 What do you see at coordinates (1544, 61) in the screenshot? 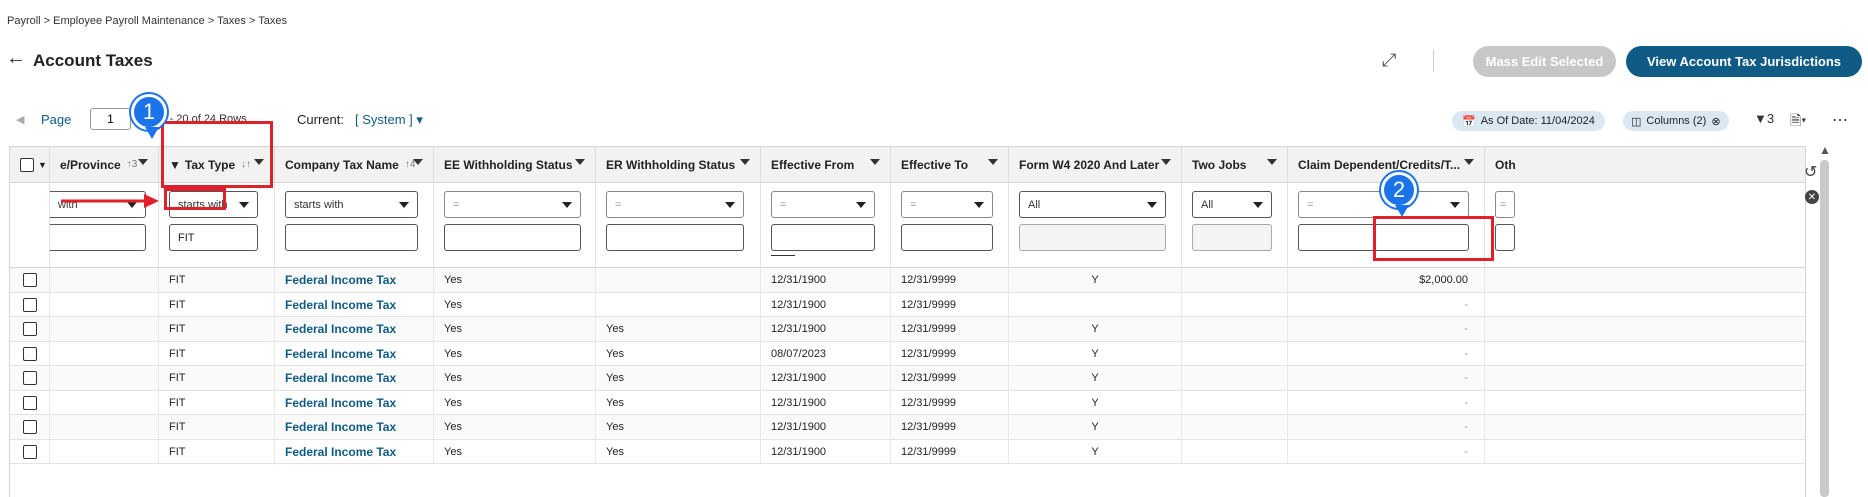
I see `mass-edit-selected-button: Mass Edit Selected` at bounding box center [1544, 61].